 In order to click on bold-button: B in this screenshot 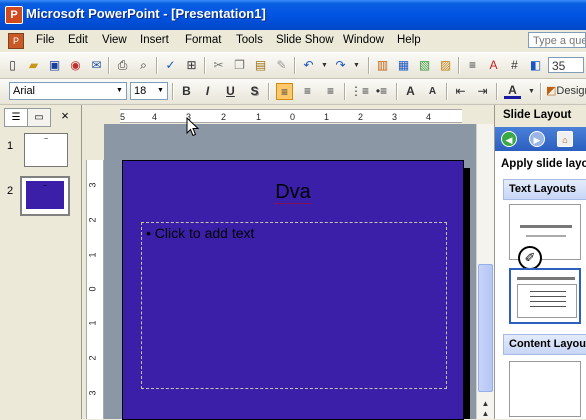, I will do `click(186, 91)`.